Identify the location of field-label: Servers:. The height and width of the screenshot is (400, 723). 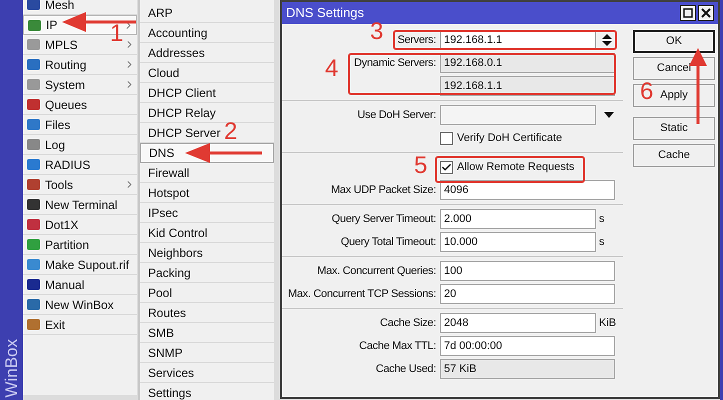
(416, 40).